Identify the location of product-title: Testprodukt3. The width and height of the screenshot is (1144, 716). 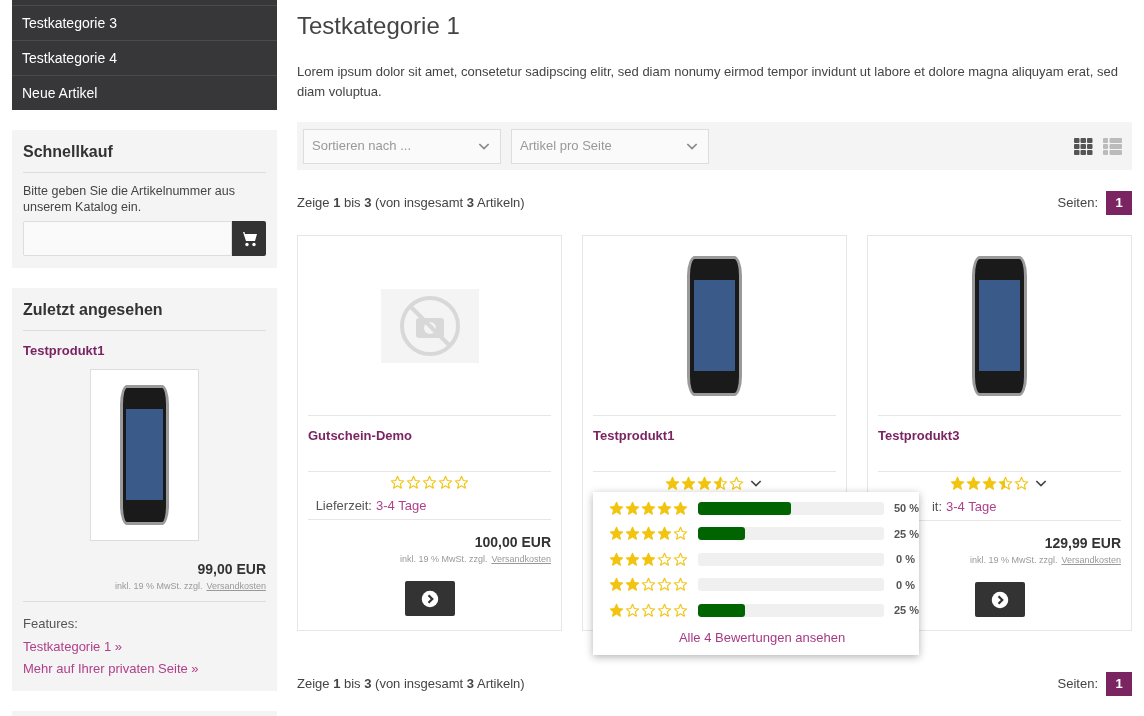
(999, 448).